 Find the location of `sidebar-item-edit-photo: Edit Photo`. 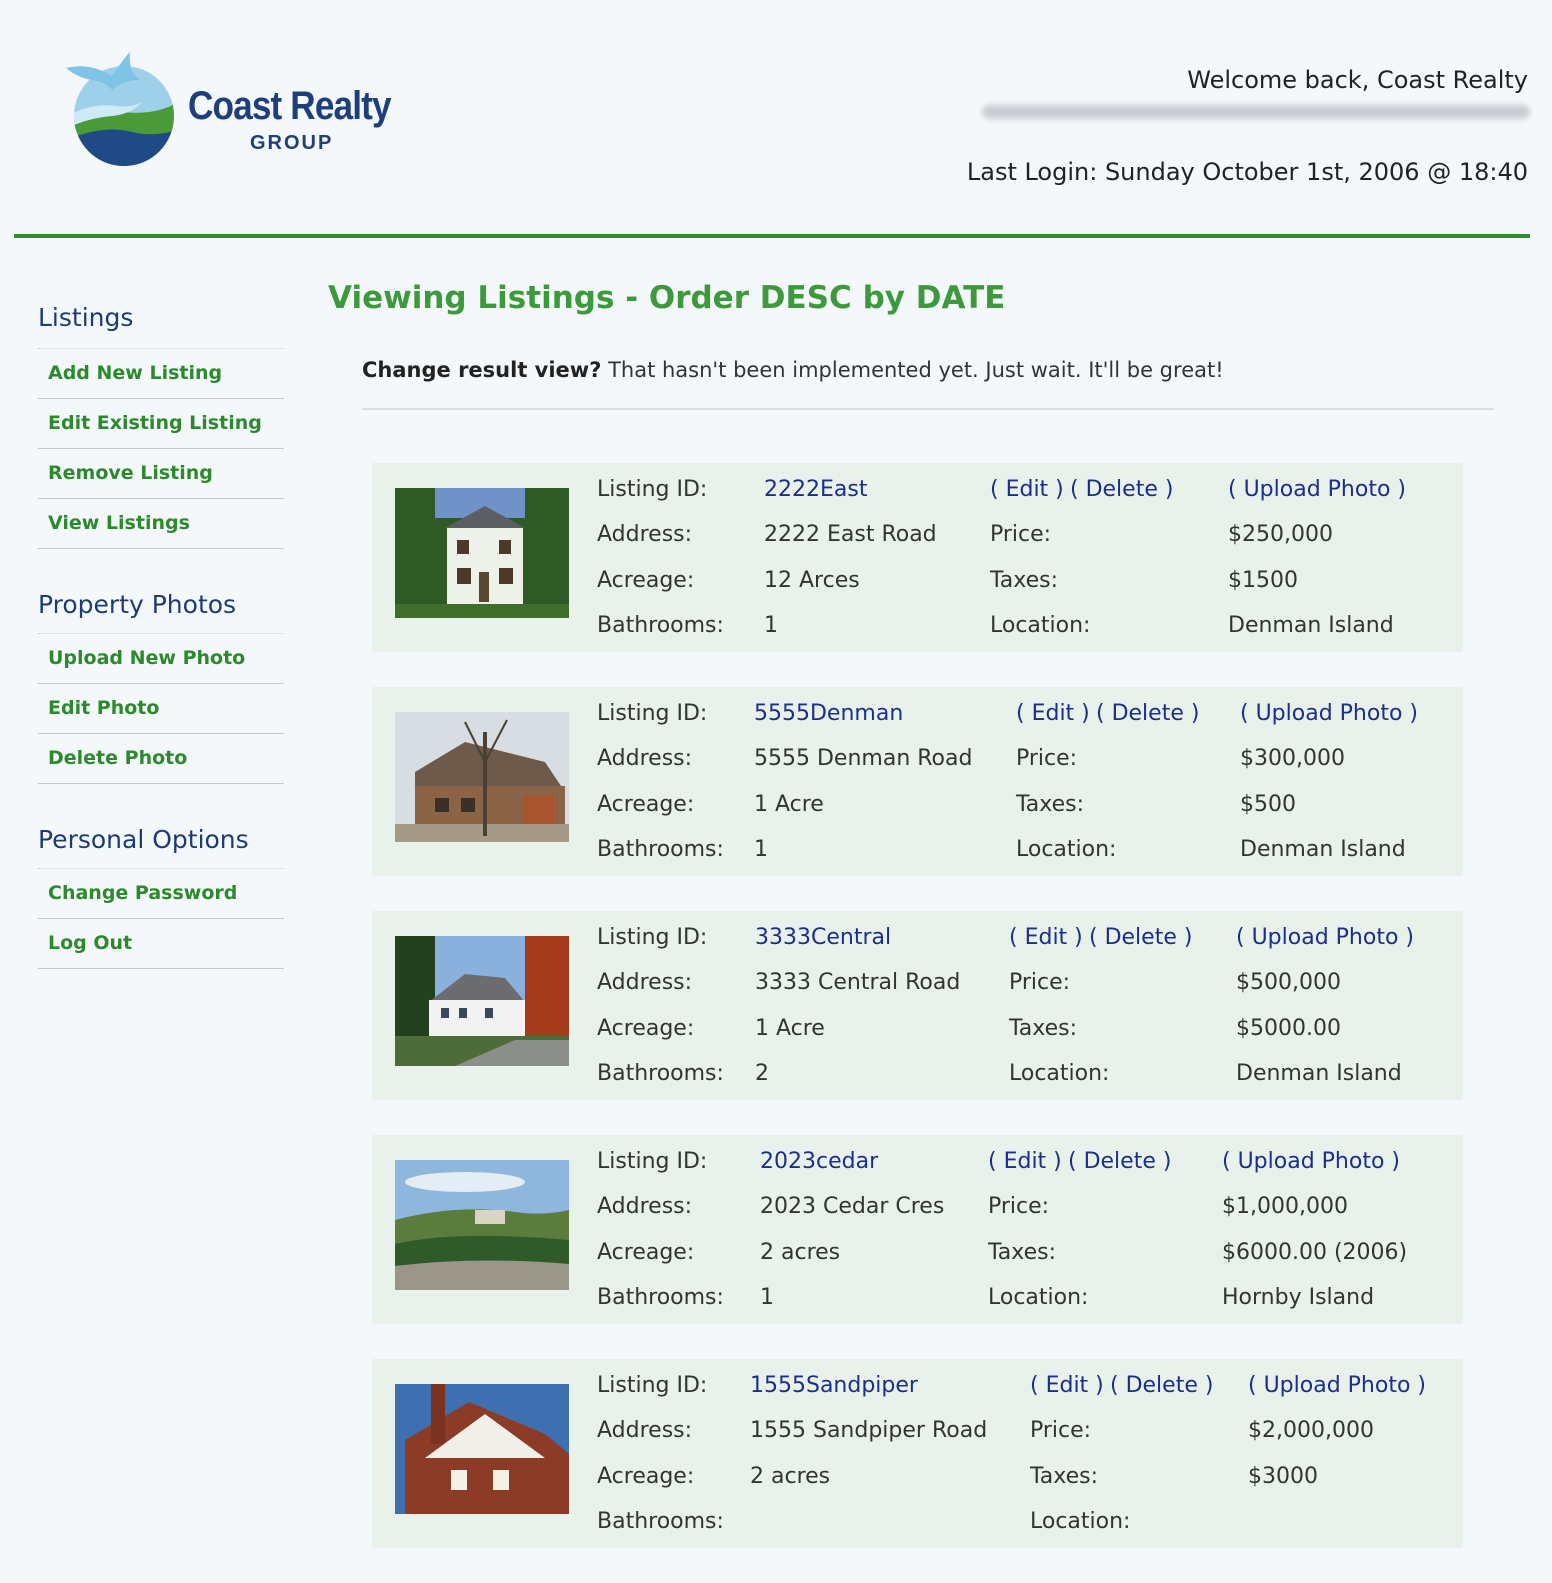

sidebar-item-edit-photo: Edit Photo is located at coordinates (161, 709).